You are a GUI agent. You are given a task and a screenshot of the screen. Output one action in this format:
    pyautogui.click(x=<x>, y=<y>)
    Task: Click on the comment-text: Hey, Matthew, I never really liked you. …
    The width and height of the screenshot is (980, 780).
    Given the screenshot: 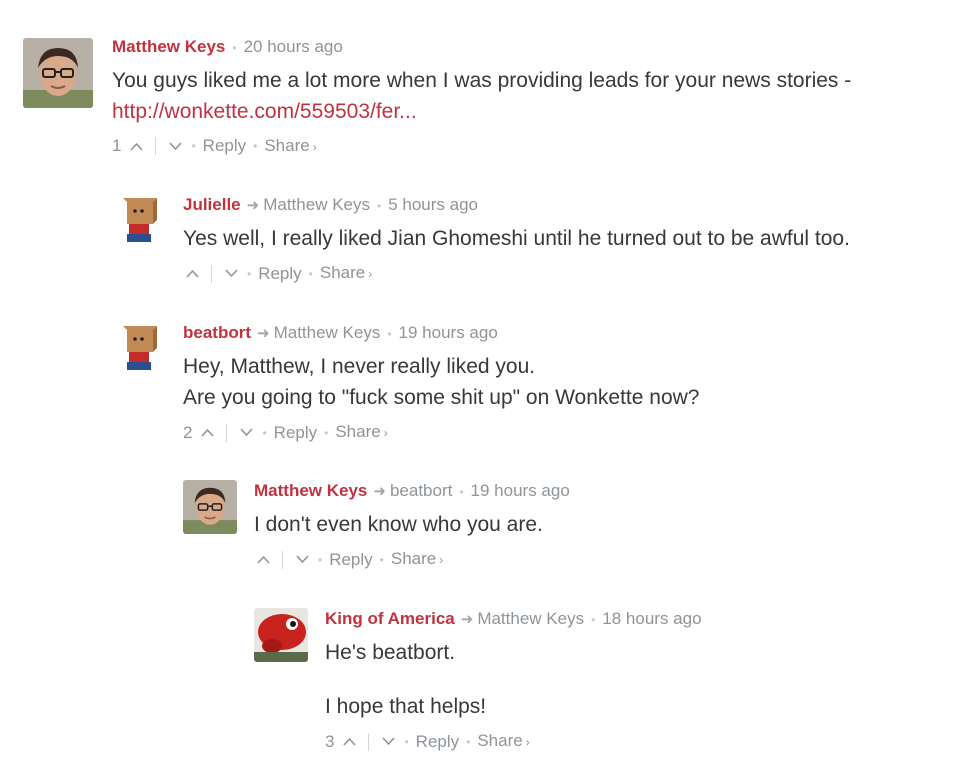 What is the action you would take?
    pyautogui.click(x=563, y=382)
    